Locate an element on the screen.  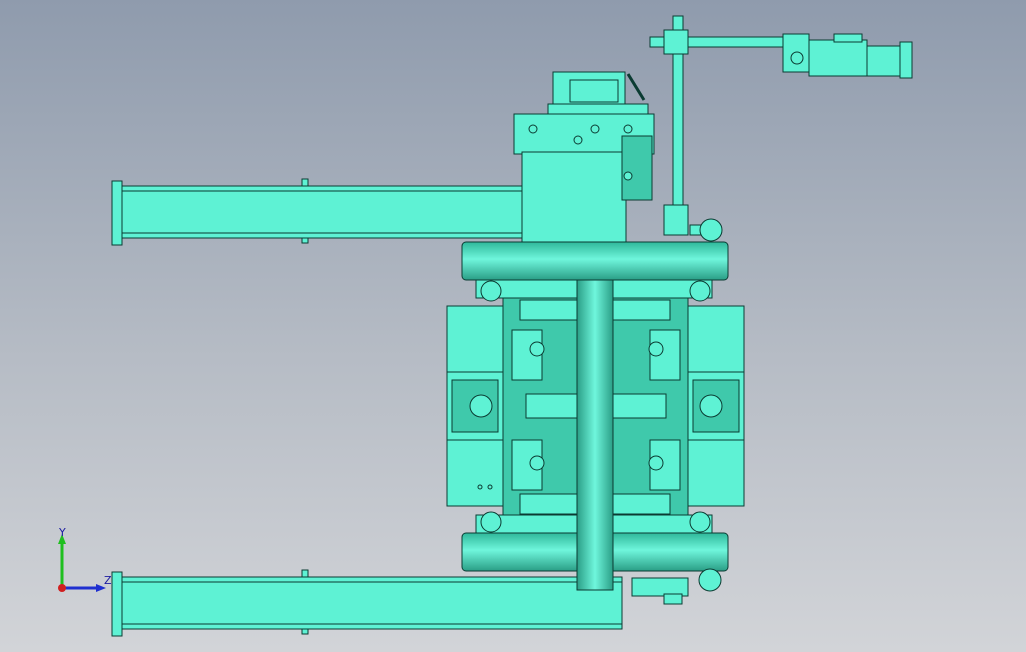
motor-mast is located at coordinates (718, 128).